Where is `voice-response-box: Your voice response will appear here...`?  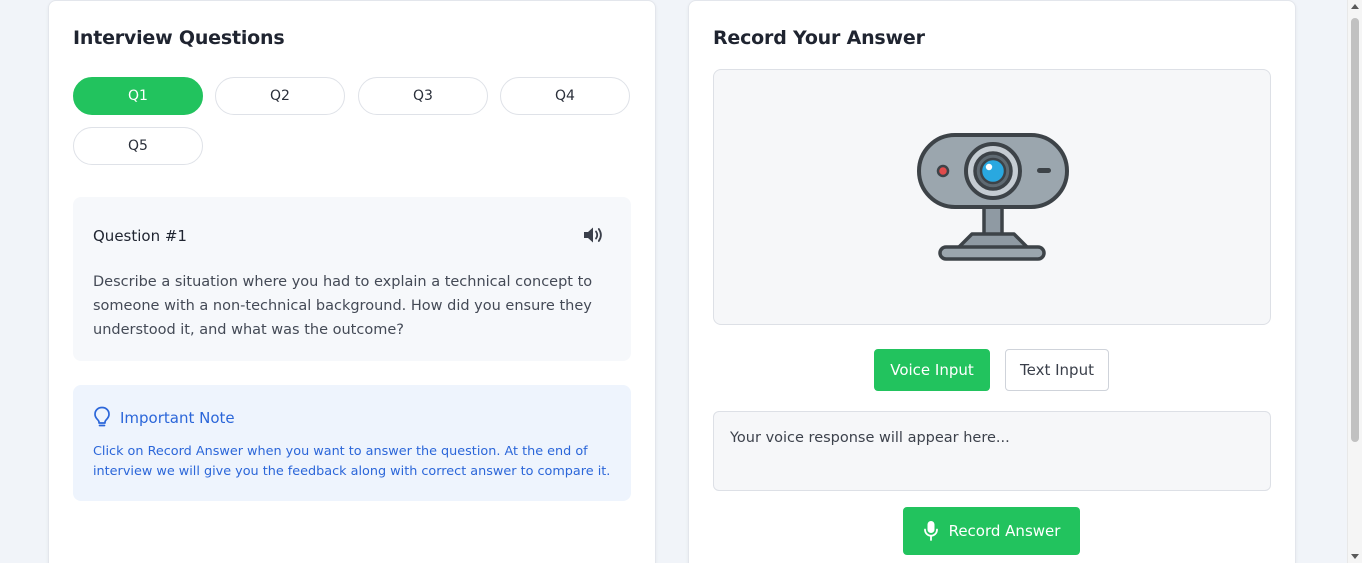 voice-response-box: Your voice response will appear here... is located at coordinates (992, 451).